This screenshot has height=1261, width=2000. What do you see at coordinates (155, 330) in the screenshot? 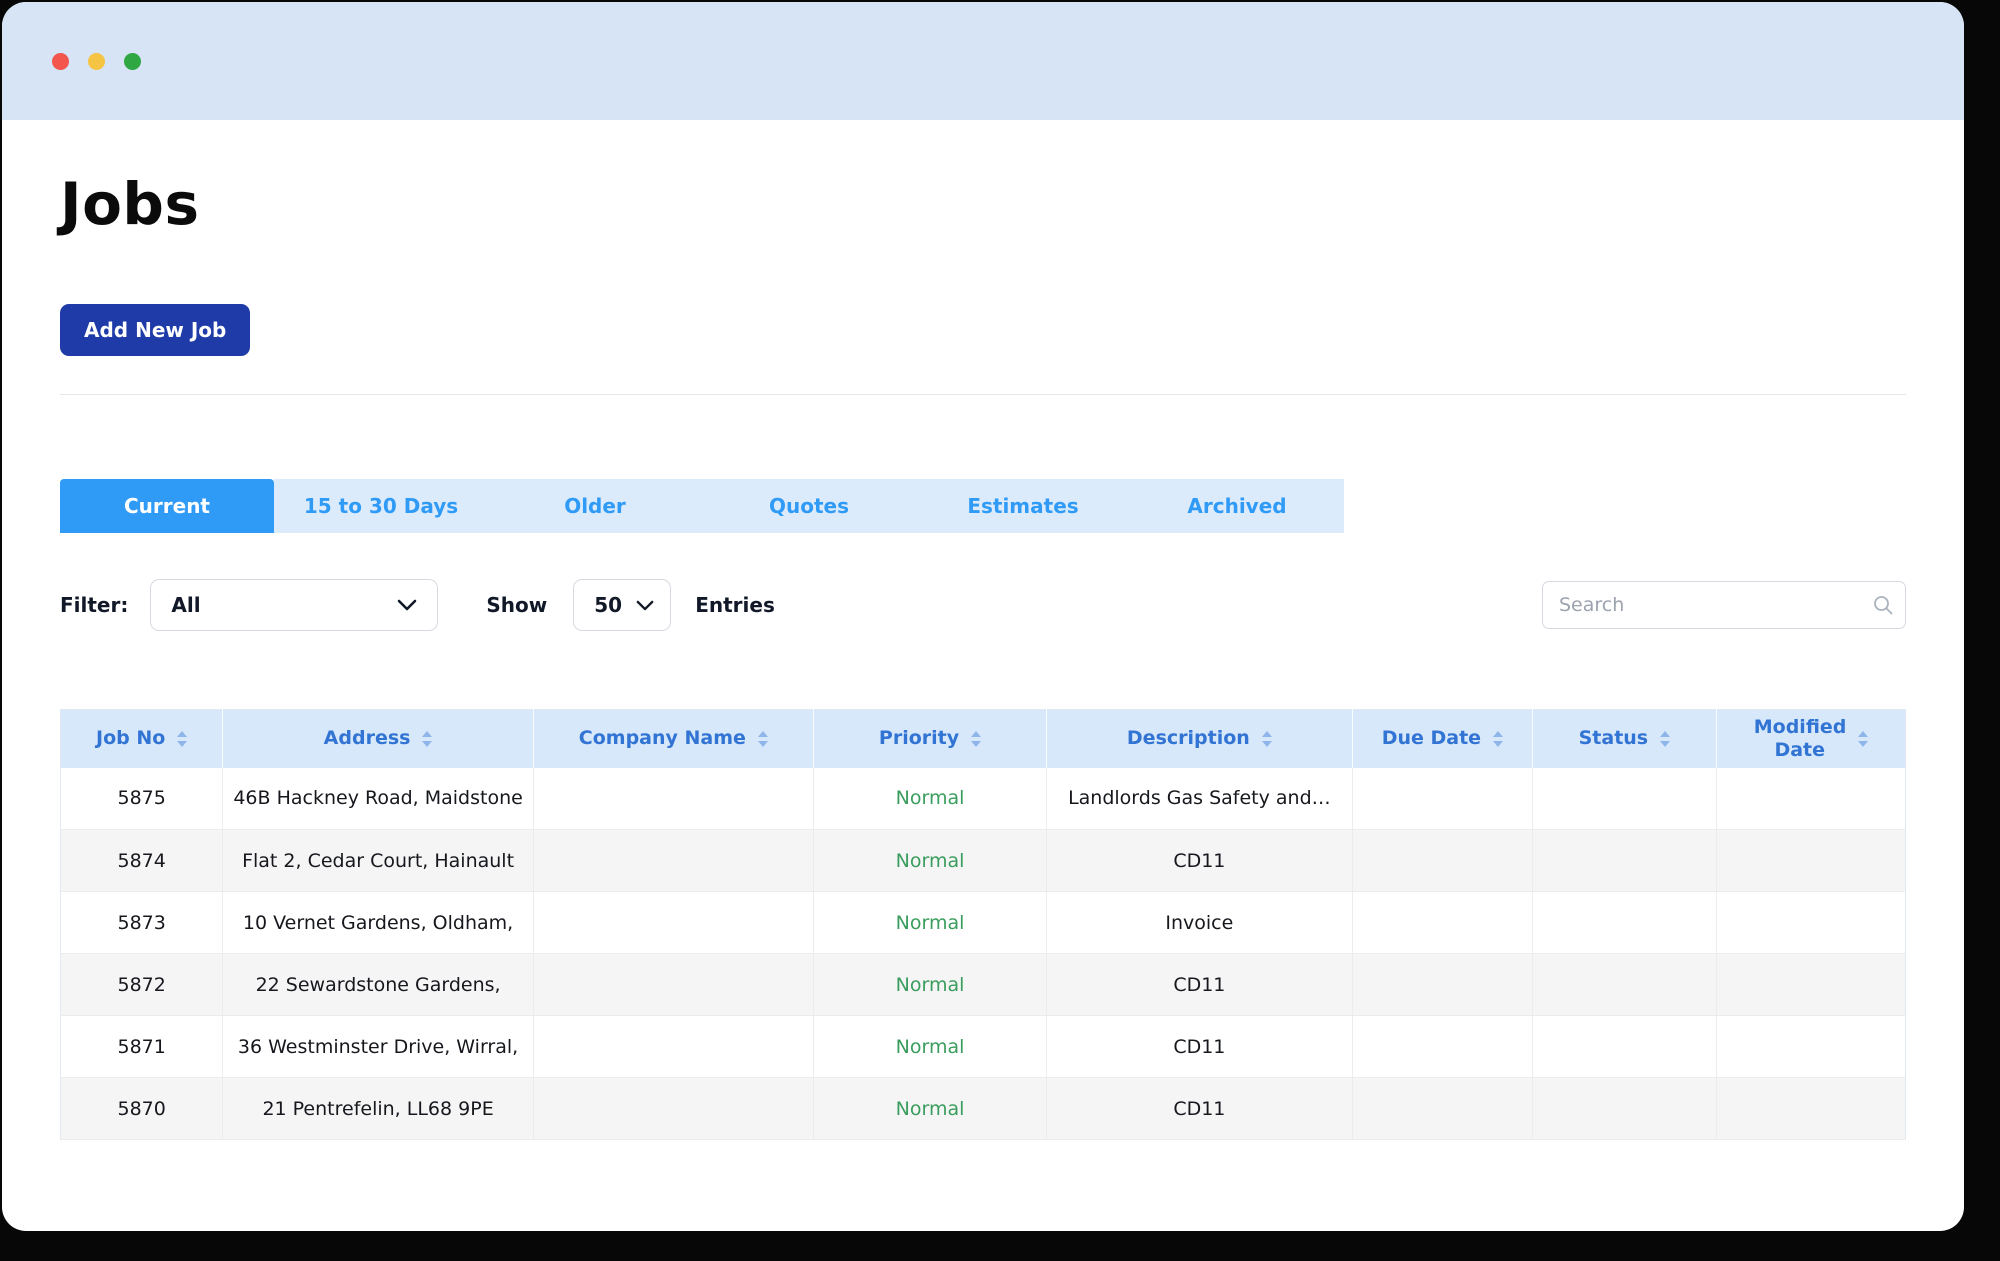
I see `add-new-job-button: Add New Job` at bounding box center [155, 330].